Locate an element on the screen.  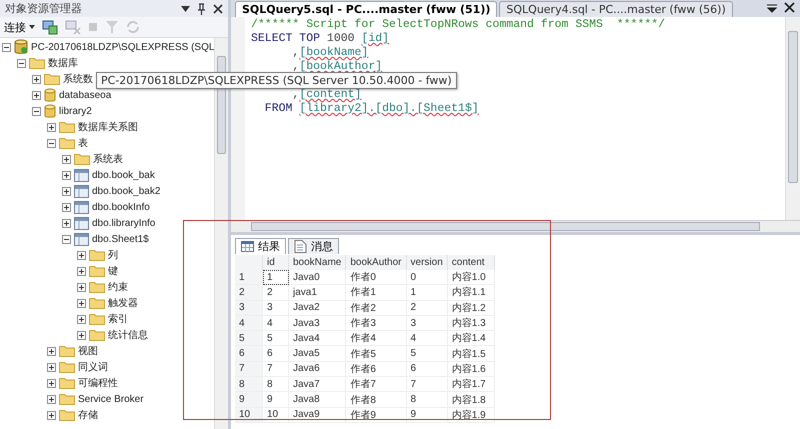
table-cell: 内容1.1 is located at coordinates (470, 292).